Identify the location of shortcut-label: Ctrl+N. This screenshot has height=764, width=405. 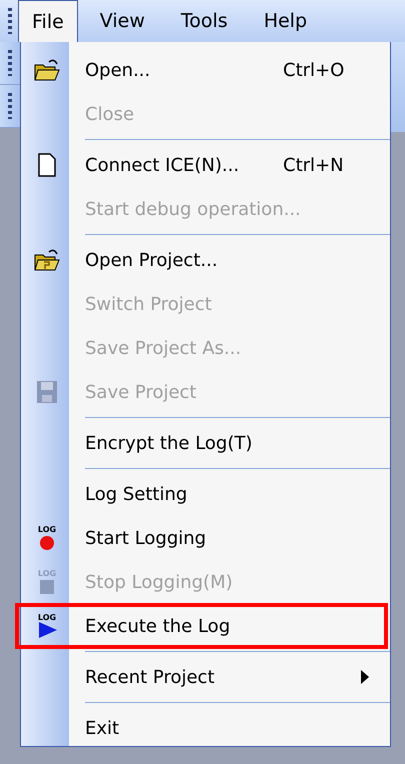
(313, 165).